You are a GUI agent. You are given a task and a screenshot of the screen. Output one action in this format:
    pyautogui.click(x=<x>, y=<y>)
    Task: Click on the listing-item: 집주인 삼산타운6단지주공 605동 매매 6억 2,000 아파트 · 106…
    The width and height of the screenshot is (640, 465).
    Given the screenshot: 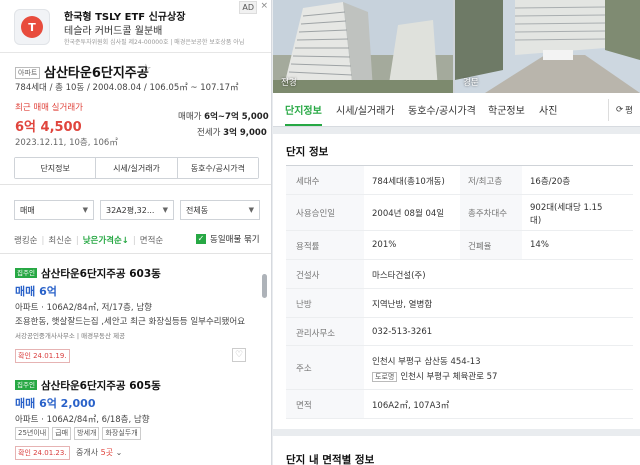 What is the action you would take?
    pyautogui.click(x=129, y=422)
    